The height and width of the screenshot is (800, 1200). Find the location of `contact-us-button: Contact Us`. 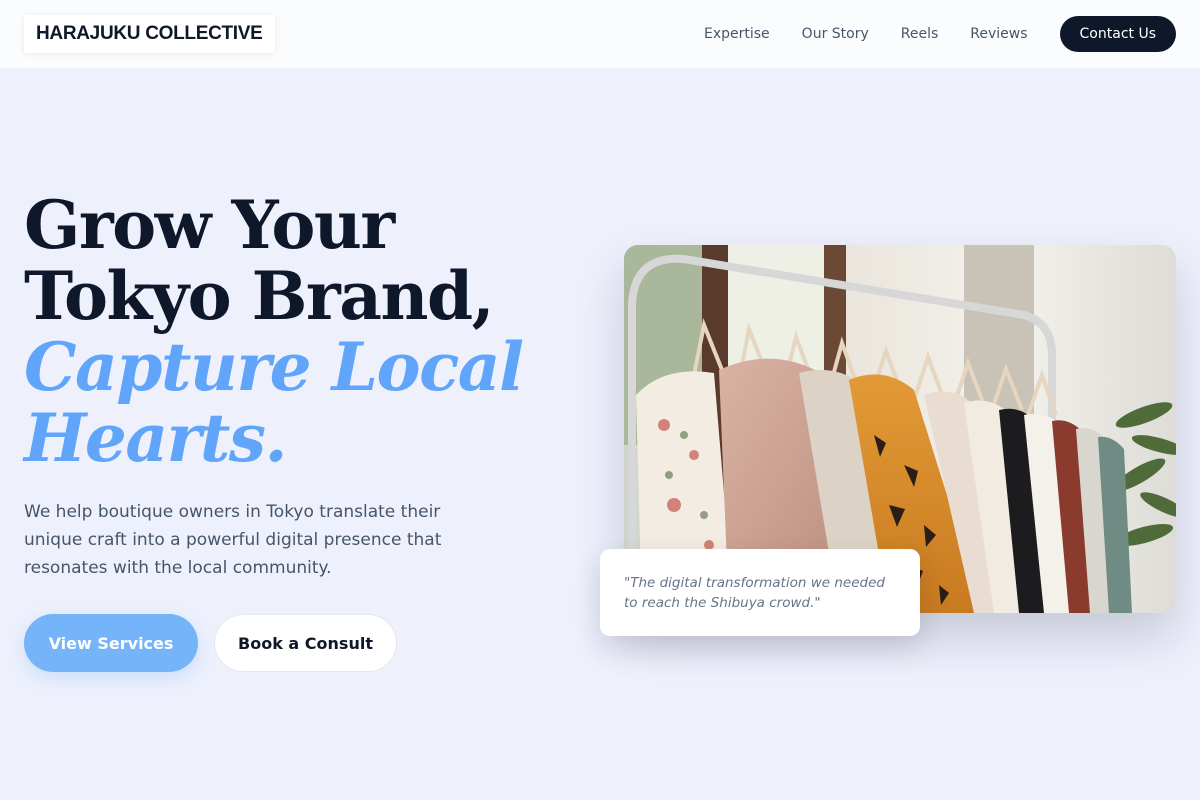

contact-us-button: Contact Us is located at coordinates (1117, 34).